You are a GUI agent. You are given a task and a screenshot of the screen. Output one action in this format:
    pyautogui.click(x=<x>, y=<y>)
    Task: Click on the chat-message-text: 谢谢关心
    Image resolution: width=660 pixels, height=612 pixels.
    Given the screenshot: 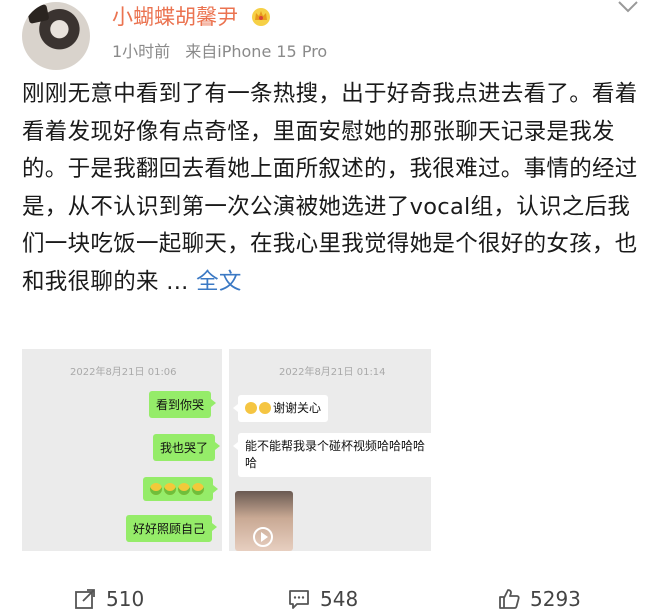 What is the action you would take?
    pyautogui.click(x=297, y=408)
    